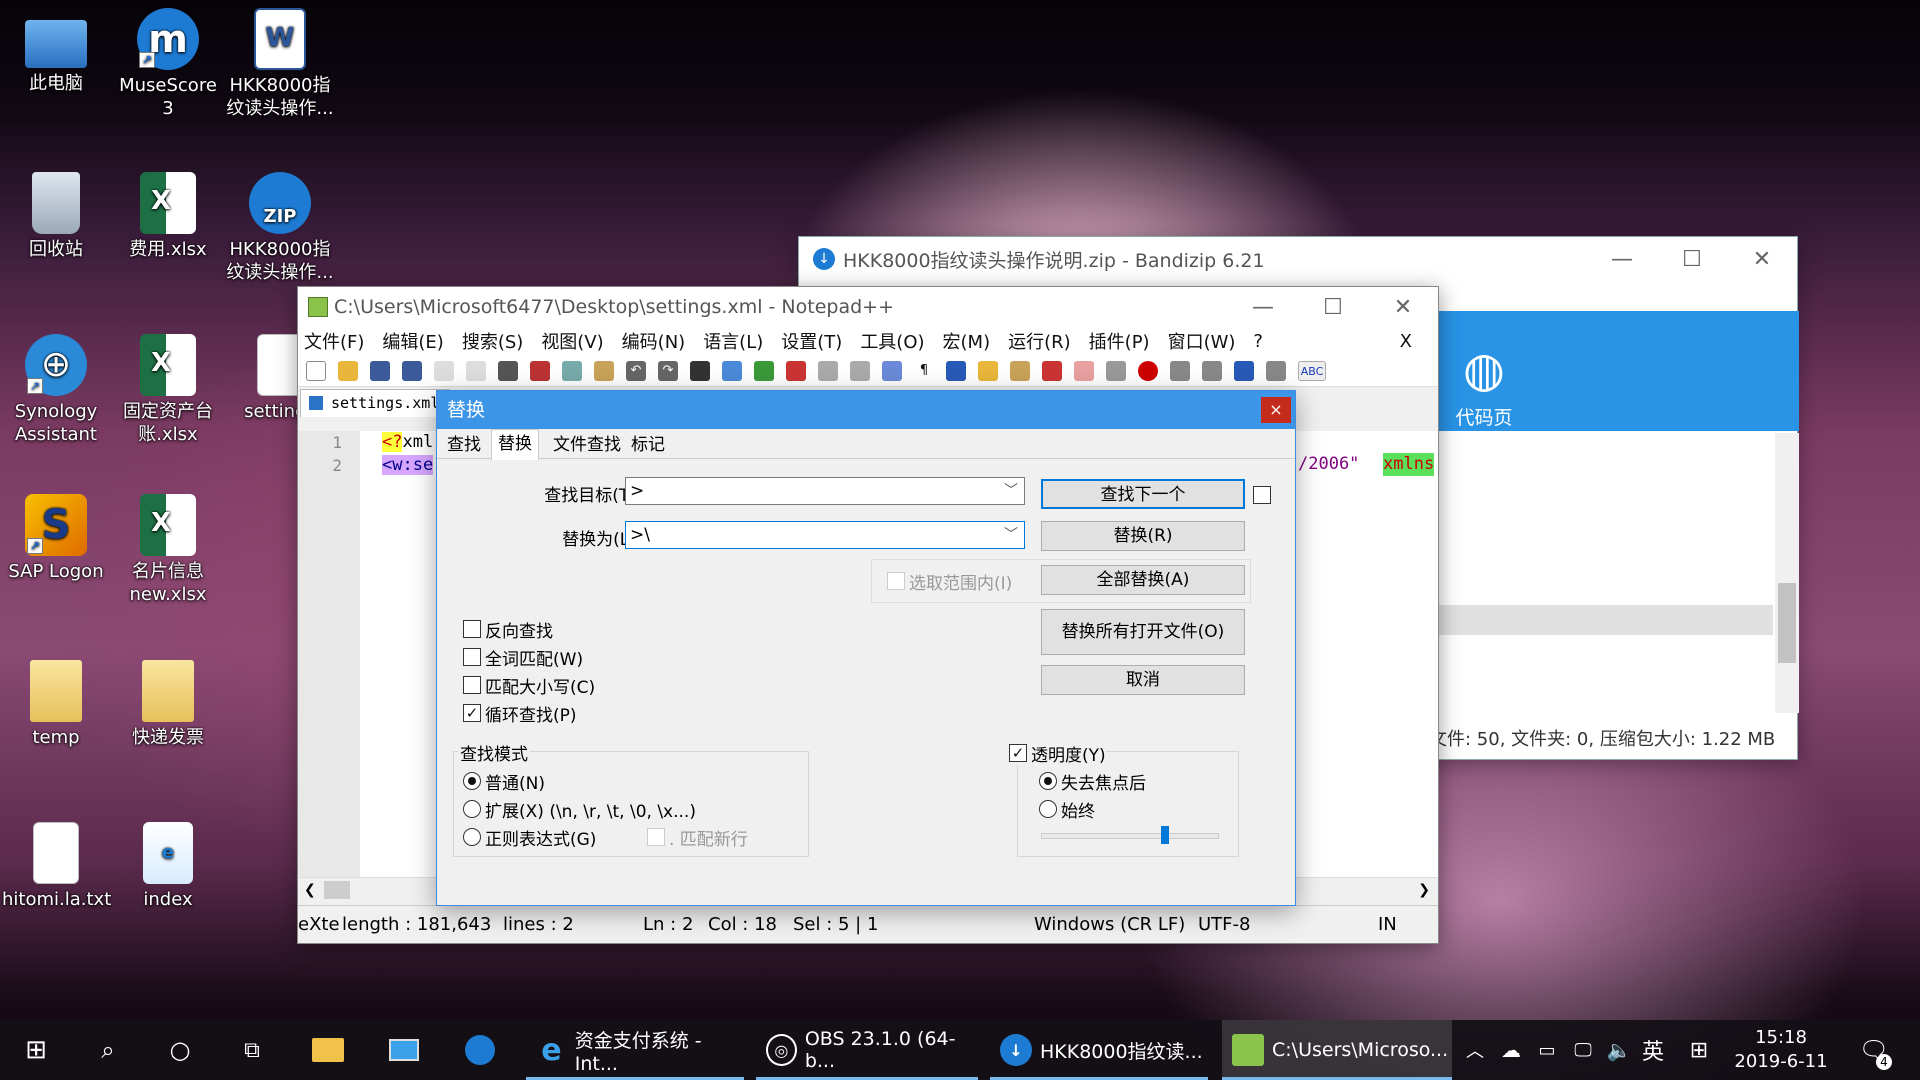 This screenshot has height=1080, width=1920. I want to click on remote-desktop-icon, so click(404, 1050).